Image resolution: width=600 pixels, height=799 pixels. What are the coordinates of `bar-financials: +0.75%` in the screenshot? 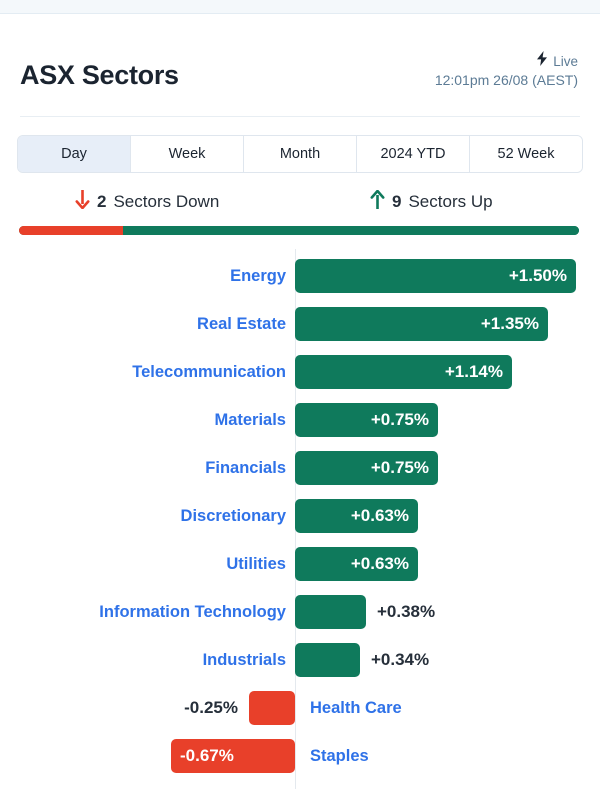 It's located at (366, 468).